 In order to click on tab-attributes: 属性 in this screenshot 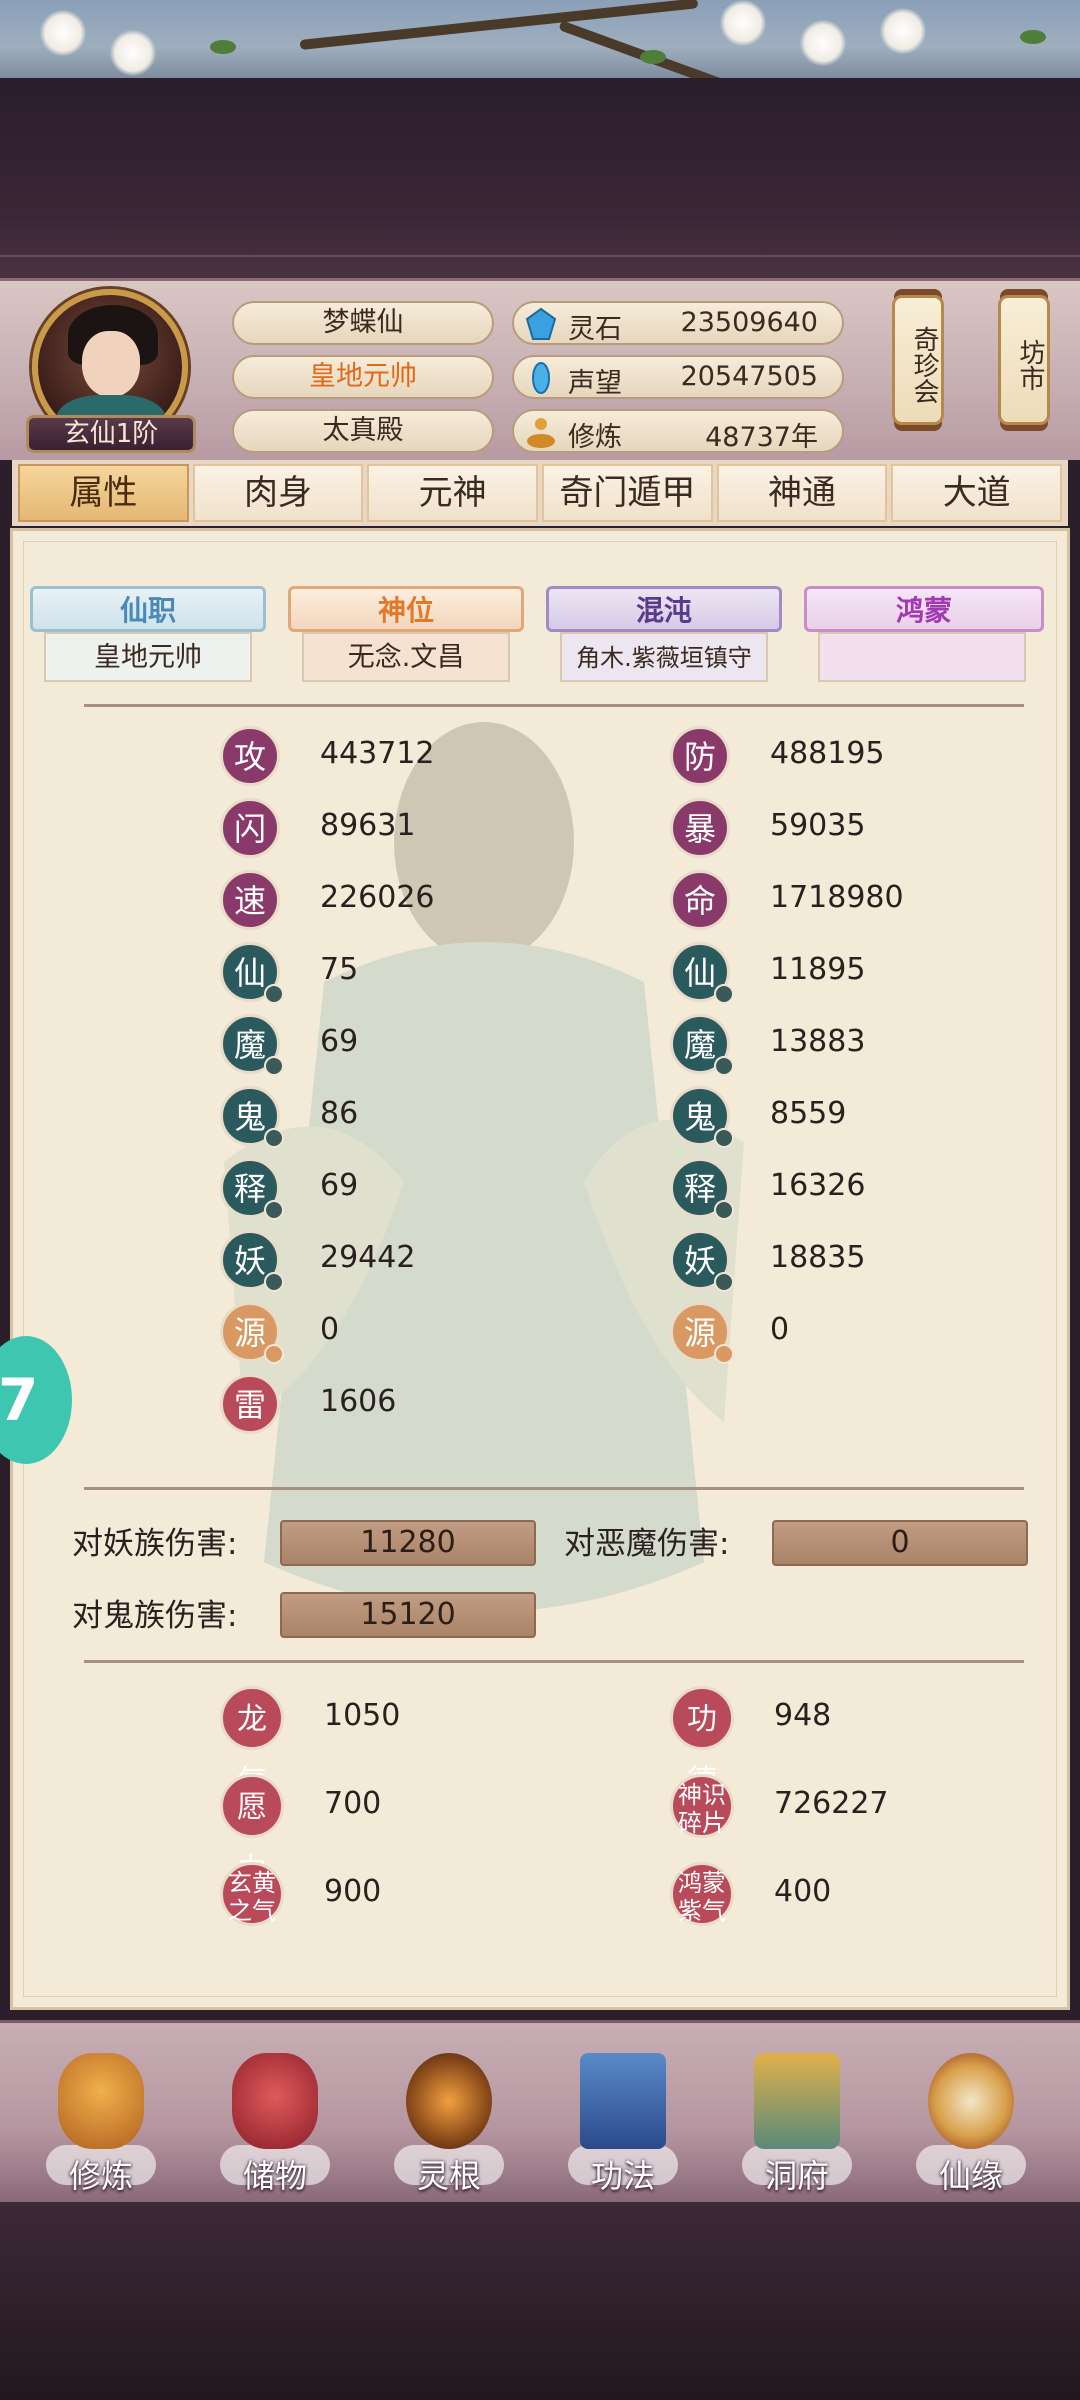, I will do `click(103, 493)`.